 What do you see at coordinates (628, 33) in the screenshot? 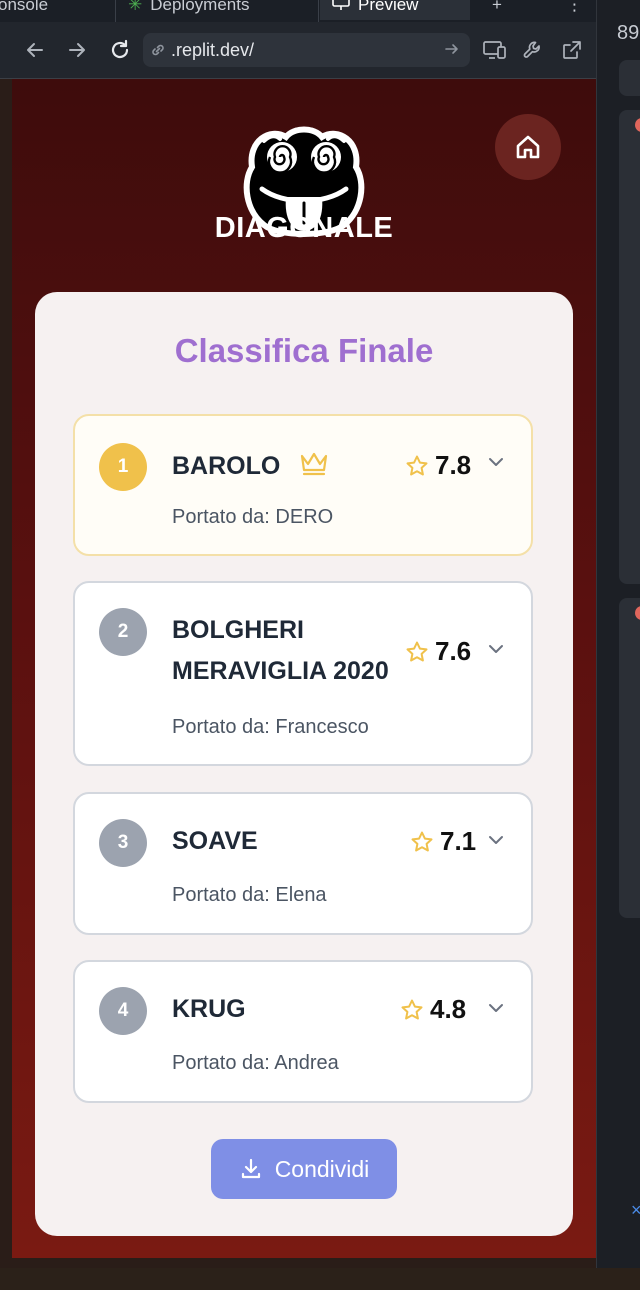
I see `panel-number: 89` at bounding box center [628, 33].